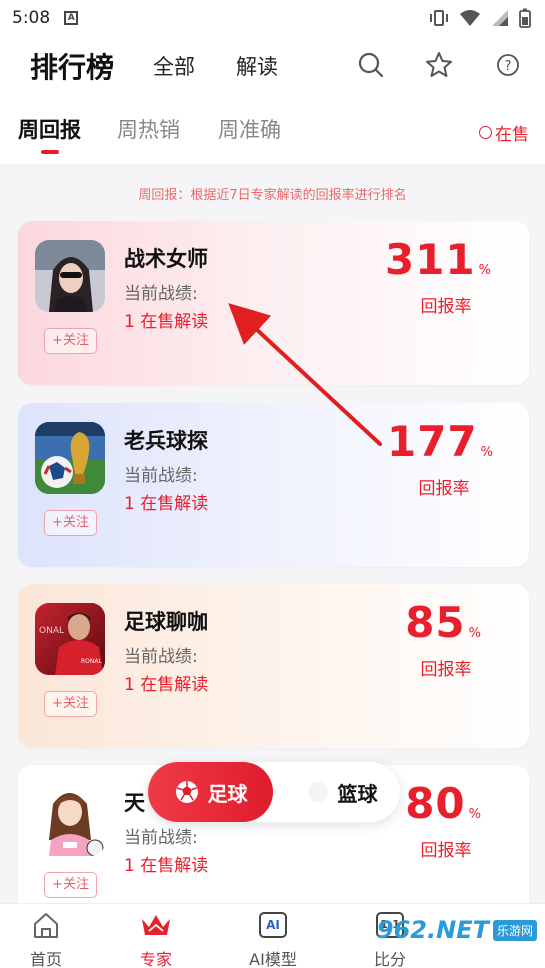  Describe the element at coordinates (72, 67) in the screenshot. I see `page-title: 排行榜` at that location.